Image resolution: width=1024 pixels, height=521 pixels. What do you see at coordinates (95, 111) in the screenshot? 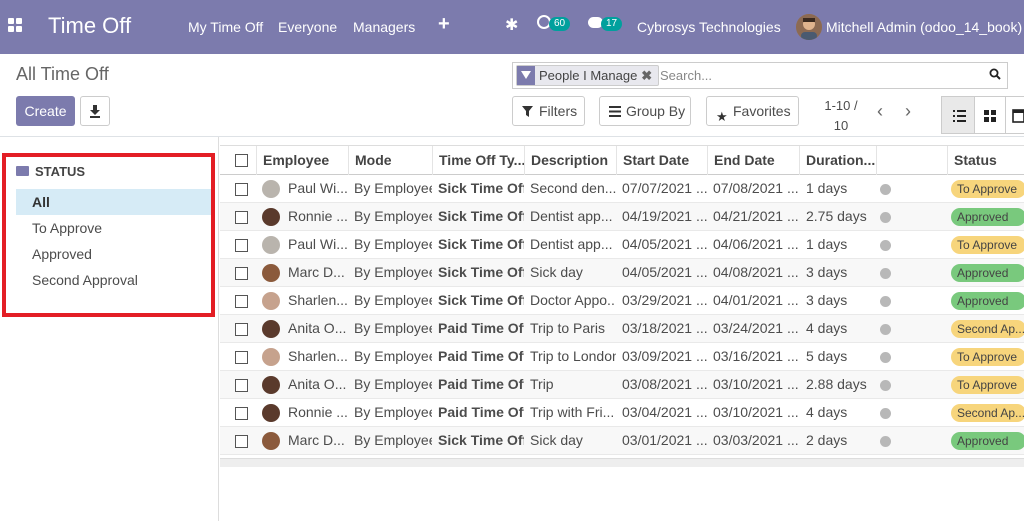
I see `export-download-button` at bounding box center [95, 111].